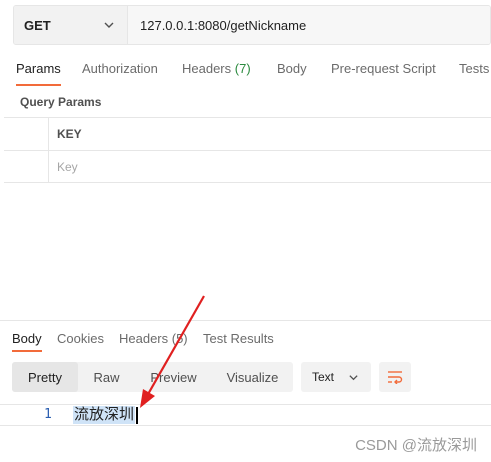 The height and width of the screenshot is (462, 491). What do you see at coordinates (309, 25) in the screenshot?
I see `url-input: 127.0.0.1:8080/getNickname` at bounding box center [309, 25].